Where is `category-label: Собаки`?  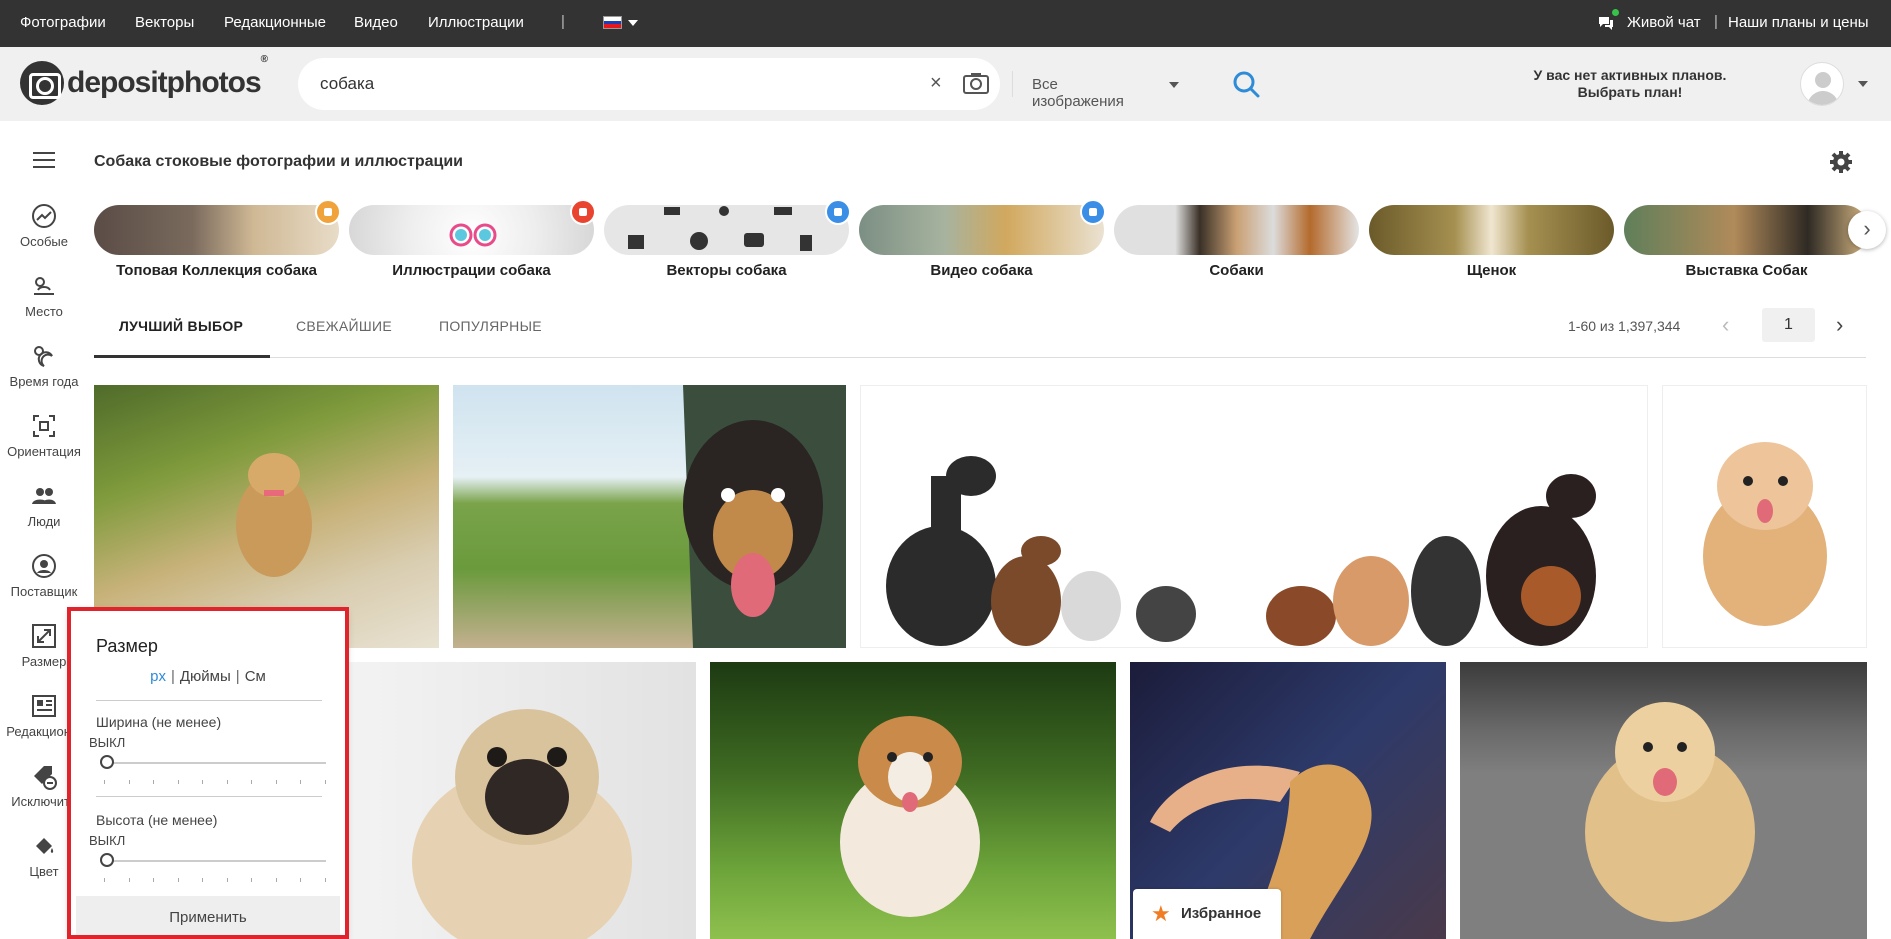 category-label: Собаки is located at coordinates (1236, 270).